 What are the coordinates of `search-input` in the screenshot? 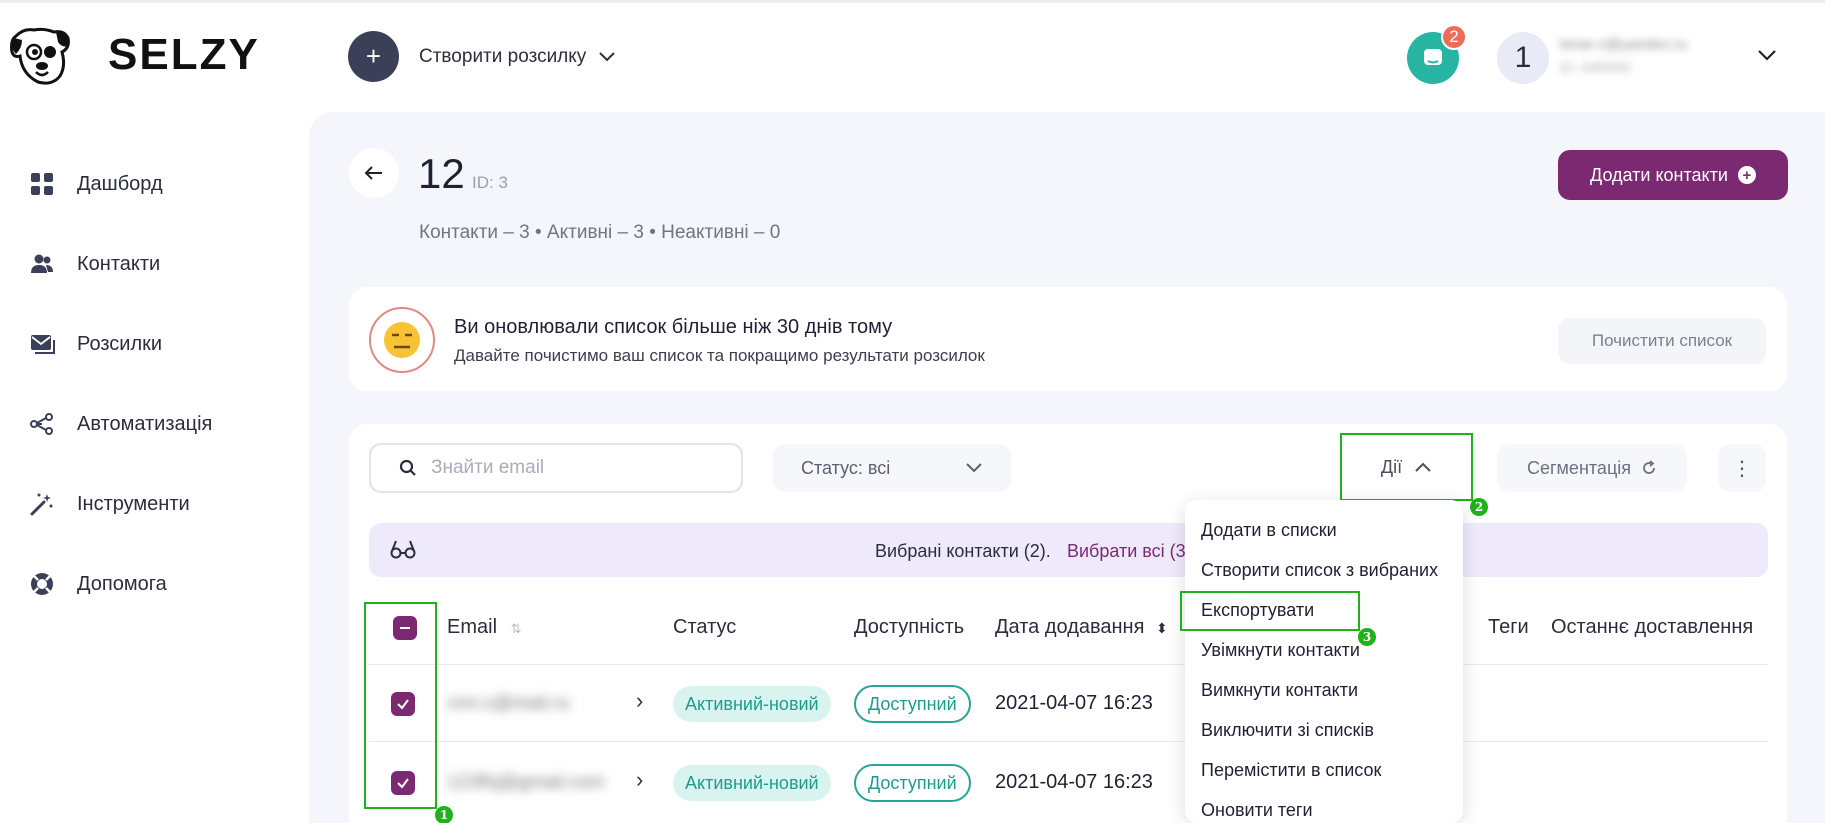 It's located at (581, 468).